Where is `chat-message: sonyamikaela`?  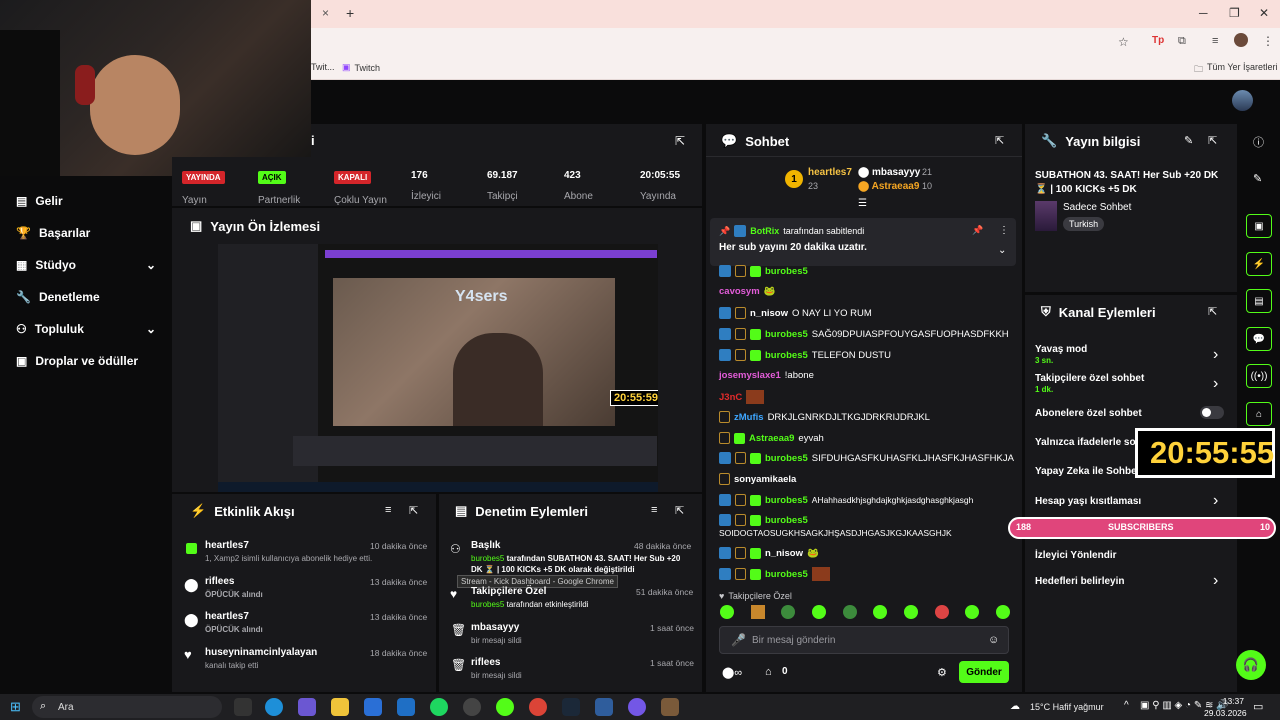
chat-message: sonyamikaela is located at coordinates (759, 479).